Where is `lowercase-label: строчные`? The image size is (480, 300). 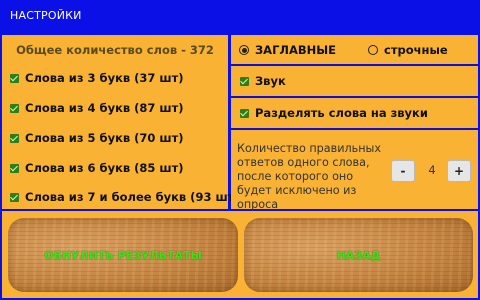 lowercase-label: строчные is located at coordinates (416, 50).